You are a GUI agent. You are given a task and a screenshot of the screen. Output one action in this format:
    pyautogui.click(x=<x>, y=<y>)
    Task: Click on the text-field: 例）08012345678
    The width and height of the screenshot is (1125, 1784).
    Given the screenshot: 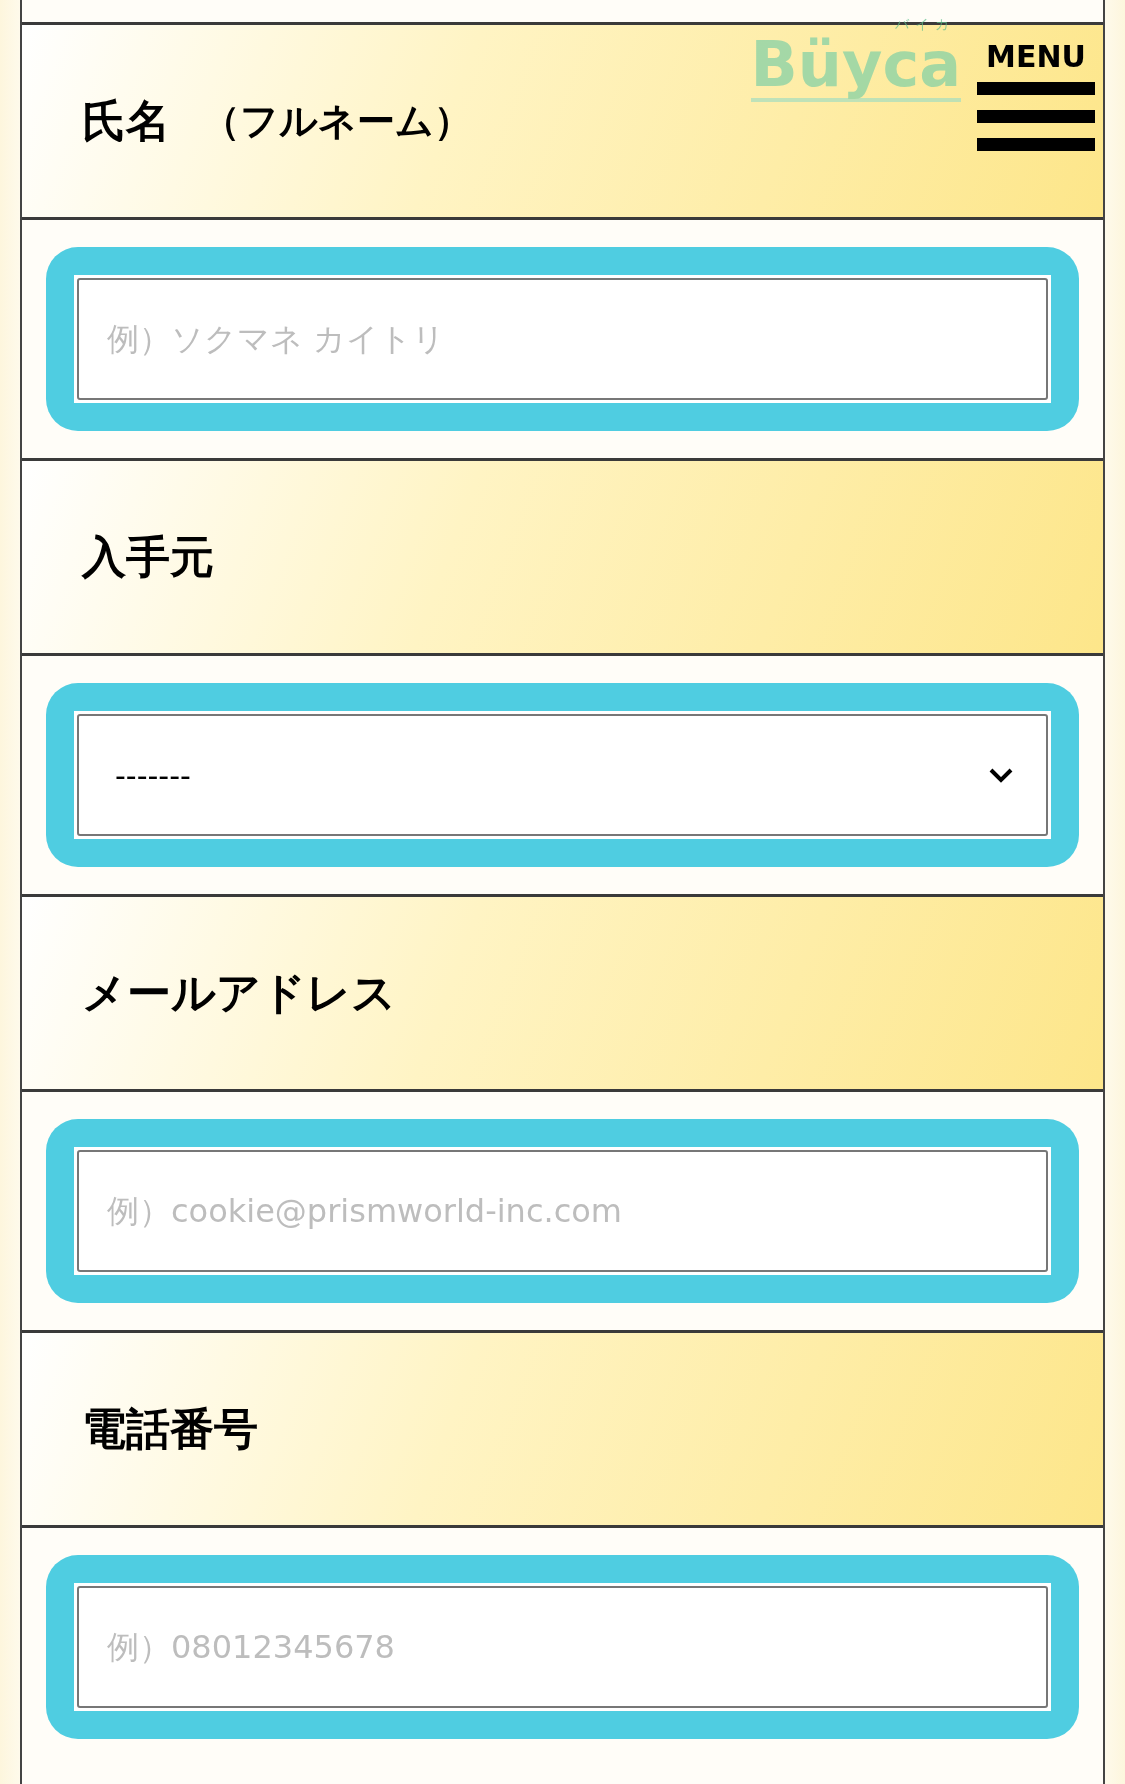 What is the action you would take?
    pyautogui.click(x=562, y=1647)
    